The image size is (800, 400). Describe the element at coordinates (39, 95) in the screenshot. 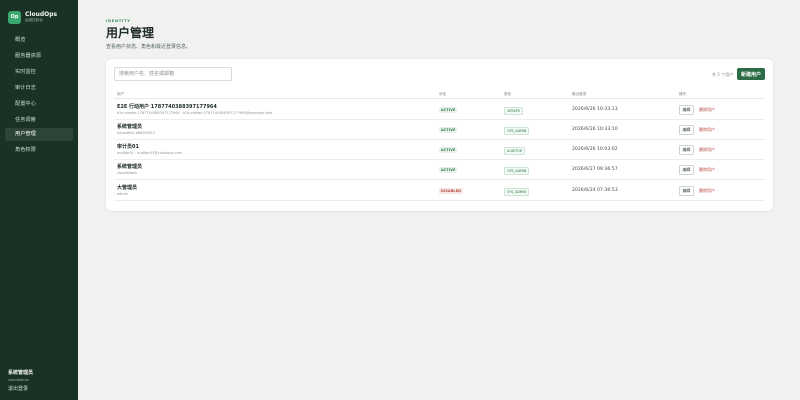

I see `sidebar-nav: 概览 服务器资源 实时监控 审计日志 配置中心 任务调度 用户管理 角色权限` at that location.